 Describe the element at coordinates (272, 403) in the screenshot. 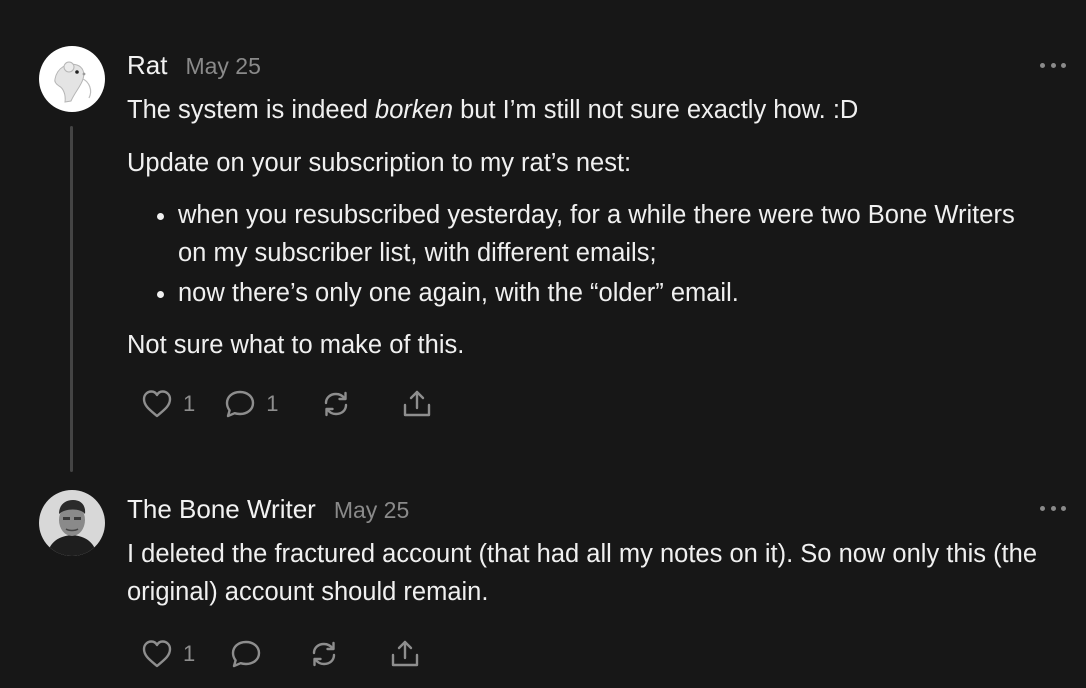

I see `reply-count: 1` at that location.